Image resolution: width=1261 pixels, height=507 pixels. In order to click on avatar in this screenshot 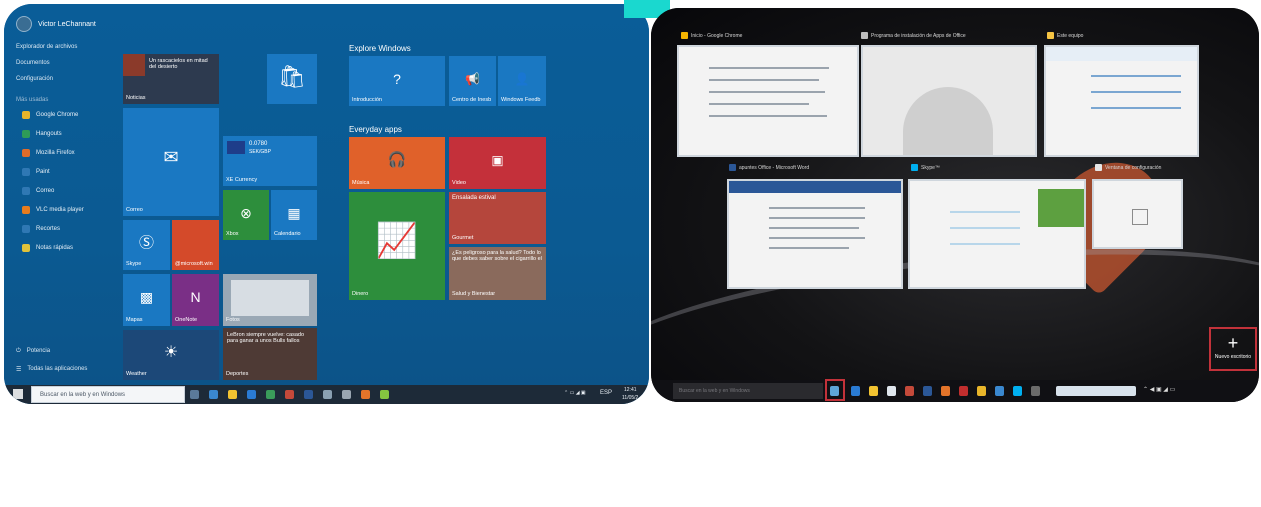, I will do `click(24, 24)`.